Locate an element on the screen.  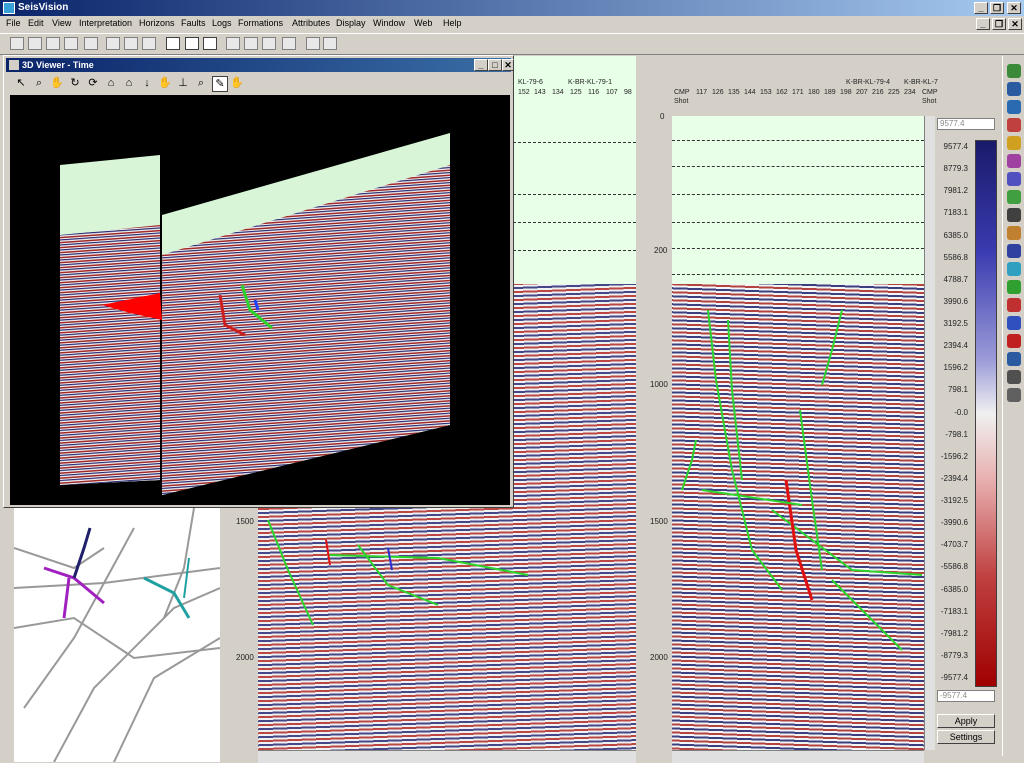
seek-icon: ⌕ is located at coordinates (201, 83).